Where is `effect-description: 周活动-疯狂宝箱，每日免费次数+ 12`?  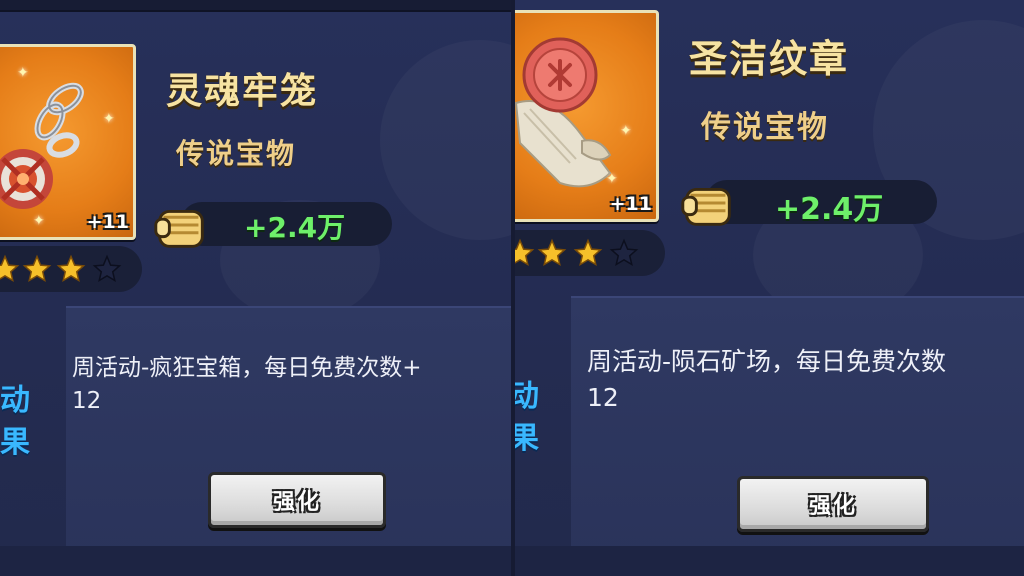
effect-description: 周活动-疯狂宝箱，每日免费次数+ 12 is located at coordinates (247, 385).